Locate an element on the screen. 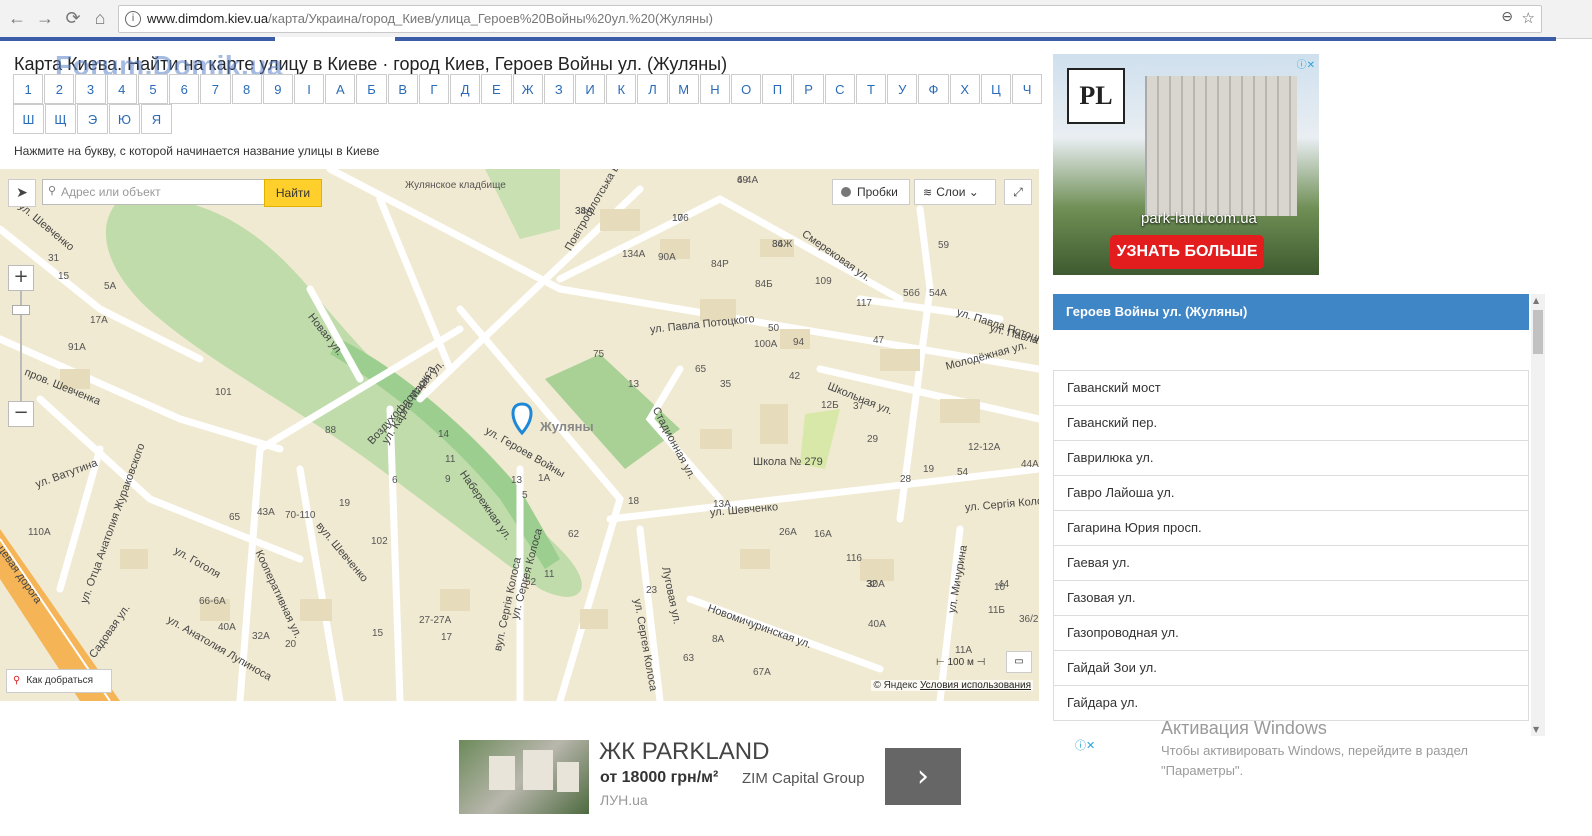  zoom-slider-thumb is located at coordinates (21, 310).